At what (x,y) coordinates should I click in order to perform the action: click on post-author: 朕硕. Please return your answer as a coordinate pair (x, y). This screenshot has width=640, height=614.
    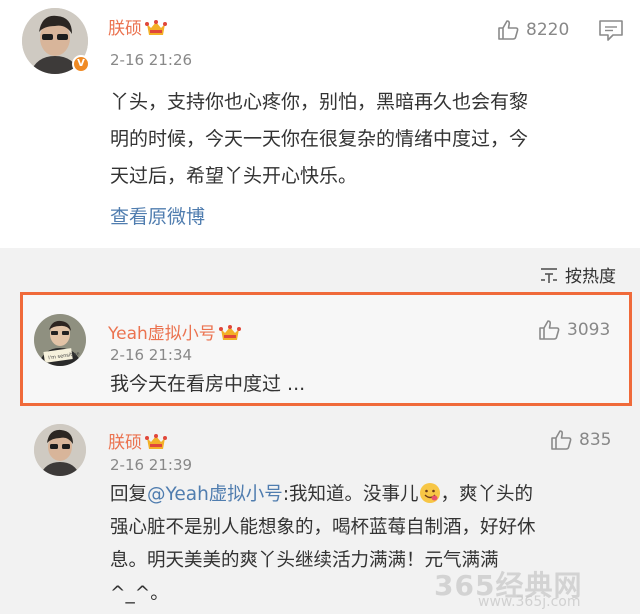
    Looking at the image, I should click on (137, 26).